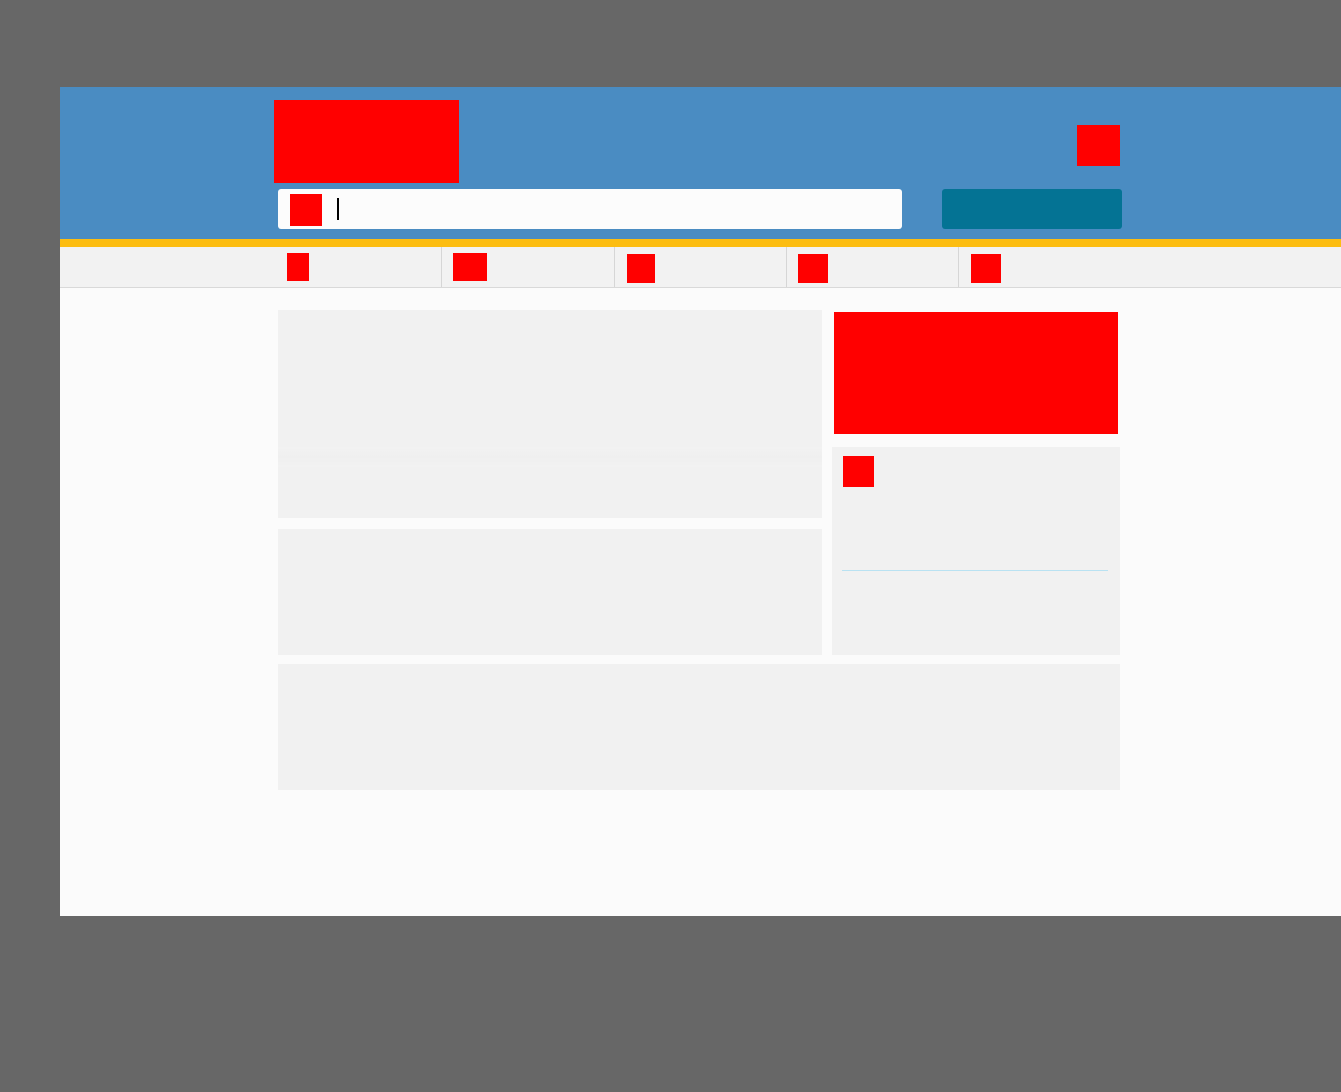  What do you see at coordinates (550, 592) in the screenshot?
I see `content-card` at bounding box center [550, 592].